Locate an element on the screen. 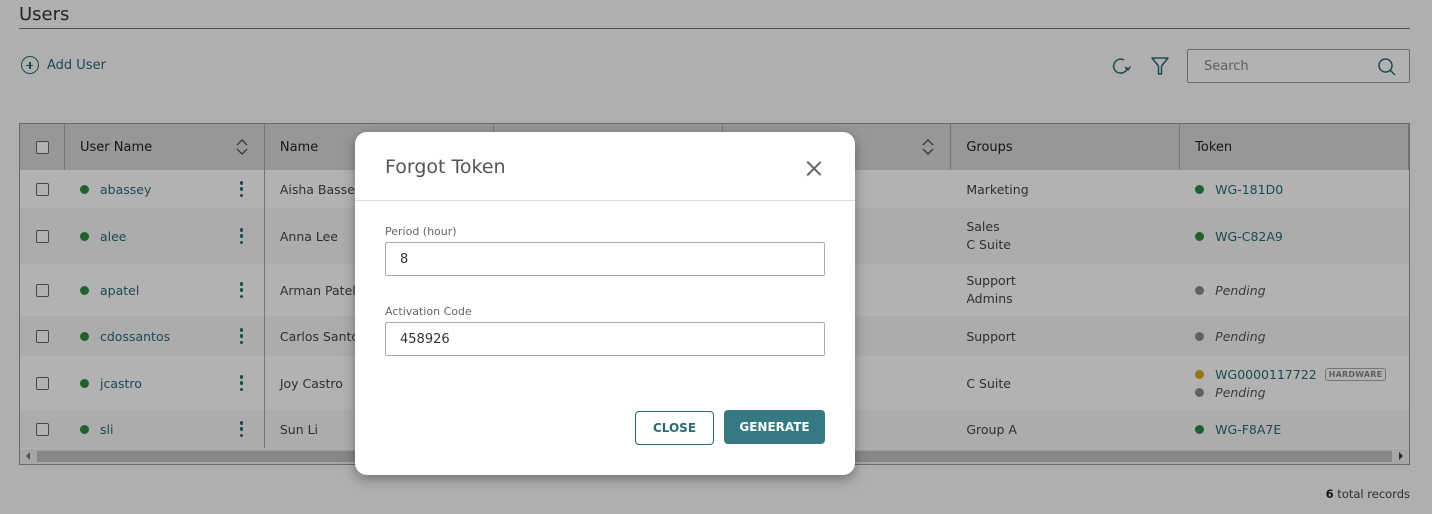  dialog-header: Forgot Token is located at coordinates (605, 166).